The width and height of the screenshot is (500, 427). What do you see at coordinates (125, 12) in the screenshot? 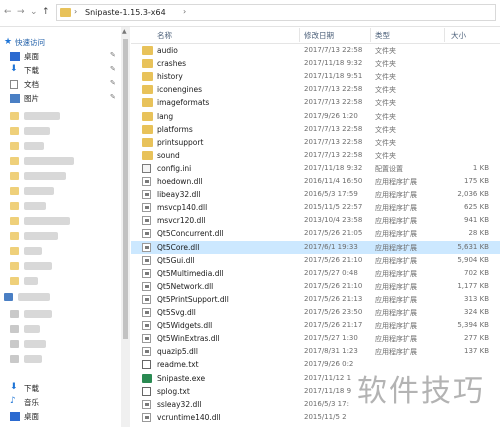
I see `breadcrumb-folder: Snipaste-1.15.3-x64` at bounding box center [125, 12].